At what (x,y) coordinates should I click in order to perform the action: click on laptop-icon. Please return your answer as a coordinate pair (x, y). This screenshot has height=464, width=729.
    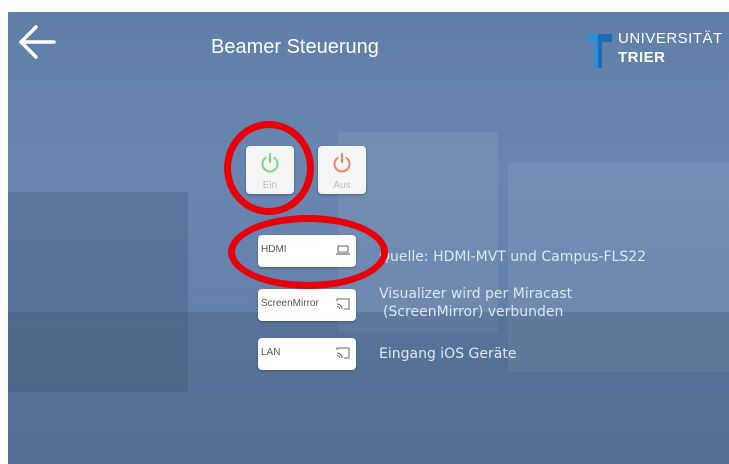
    Looking at the image, I should click on (343, 250).